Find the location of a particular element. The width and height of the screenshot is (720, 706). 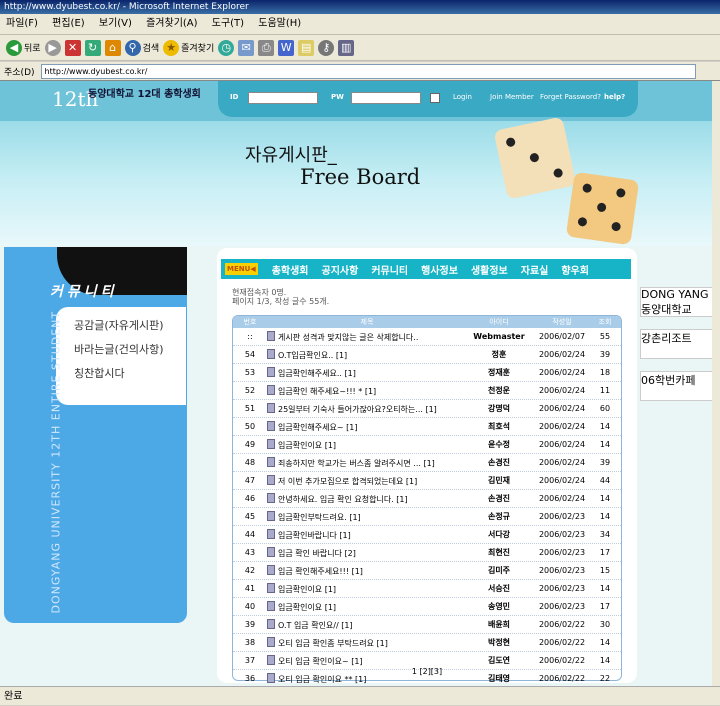

table-row: 49 입금확인이요 [1] 윤수정 2006/02/24 14 is located at coordinates (427, 445).